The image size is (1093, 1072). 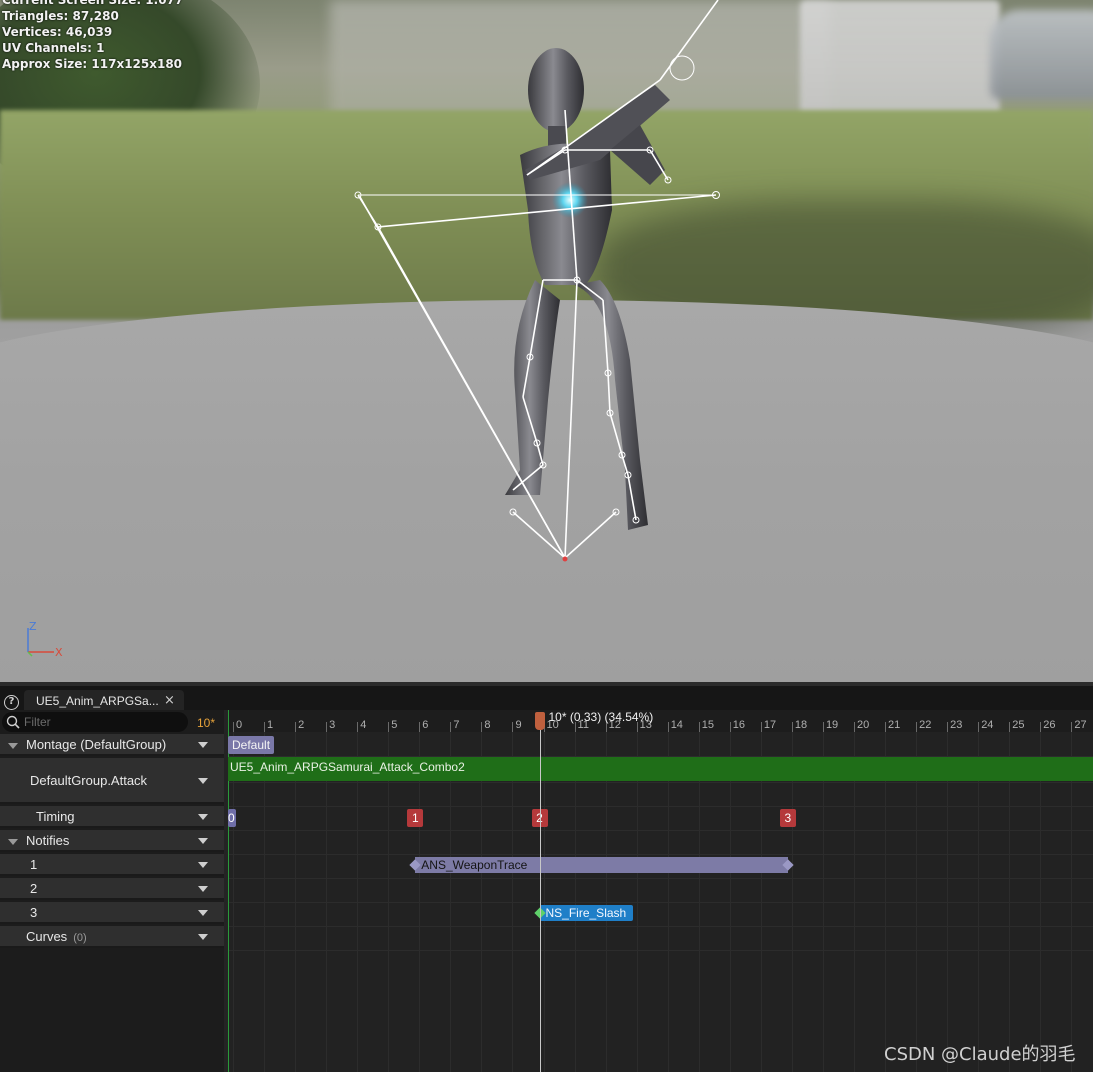 I want to click on anim-segment: UE5_Anim_ARPGSamurai_Attack_Combo2, so click(x=660, y=769).